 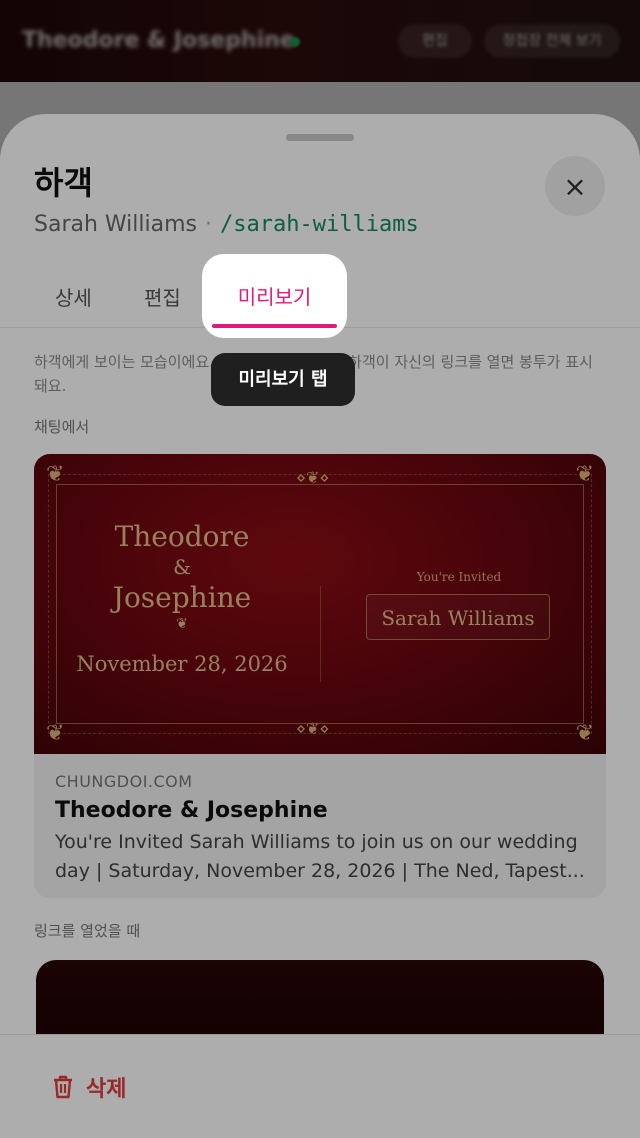 What do you see at coordinates (73, 296) in the screenshot?
I see `tab-details: 상세` at bounding box center [73, 296].